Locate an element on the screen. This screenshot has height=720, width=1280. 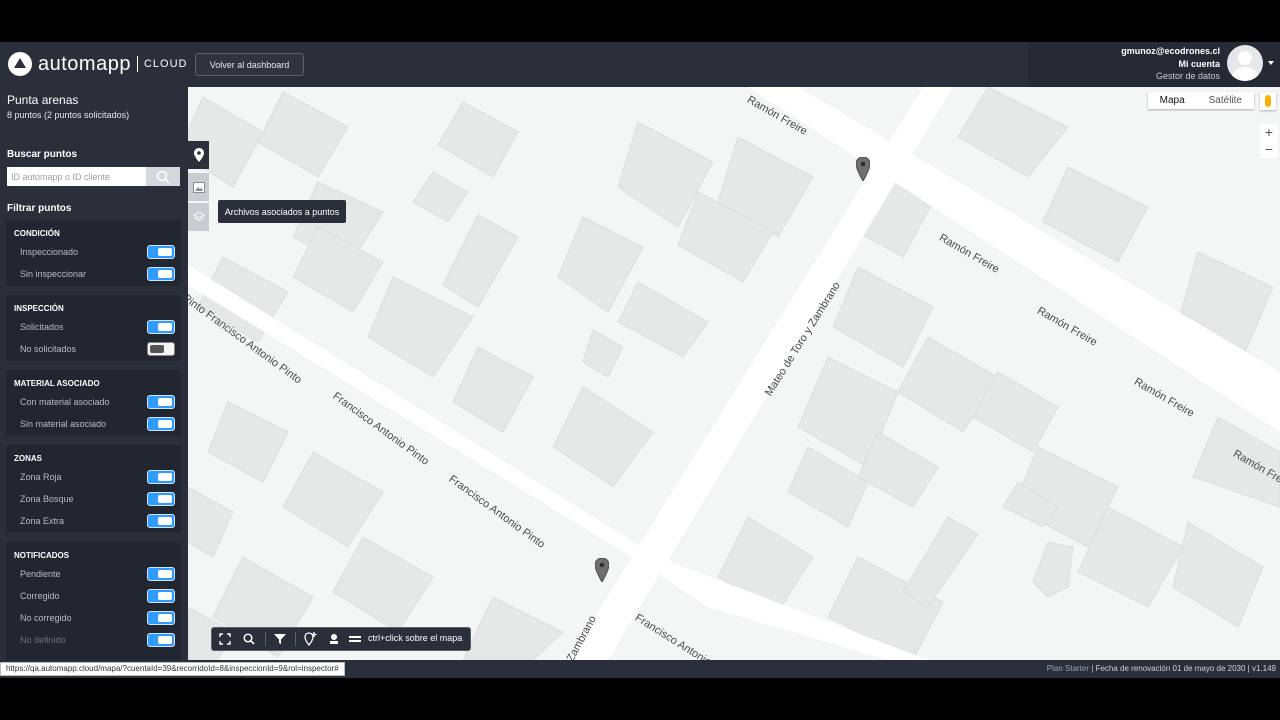
zoom-in-button: + is located at coordinates (1269, 132).